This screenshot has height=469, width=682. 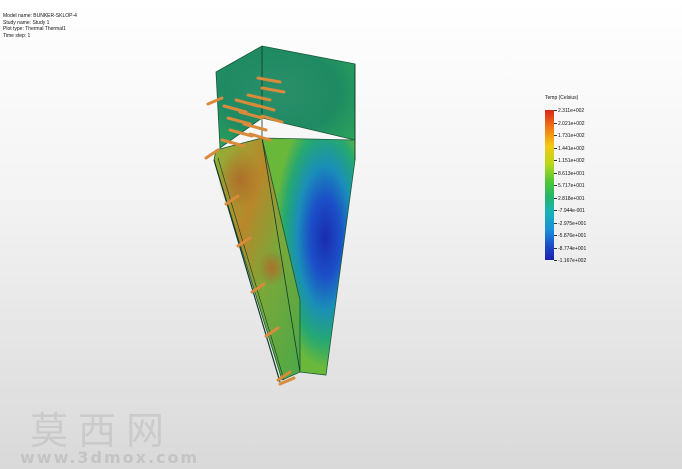 I want to click on legend-ticks, so click(x=555, y=185).